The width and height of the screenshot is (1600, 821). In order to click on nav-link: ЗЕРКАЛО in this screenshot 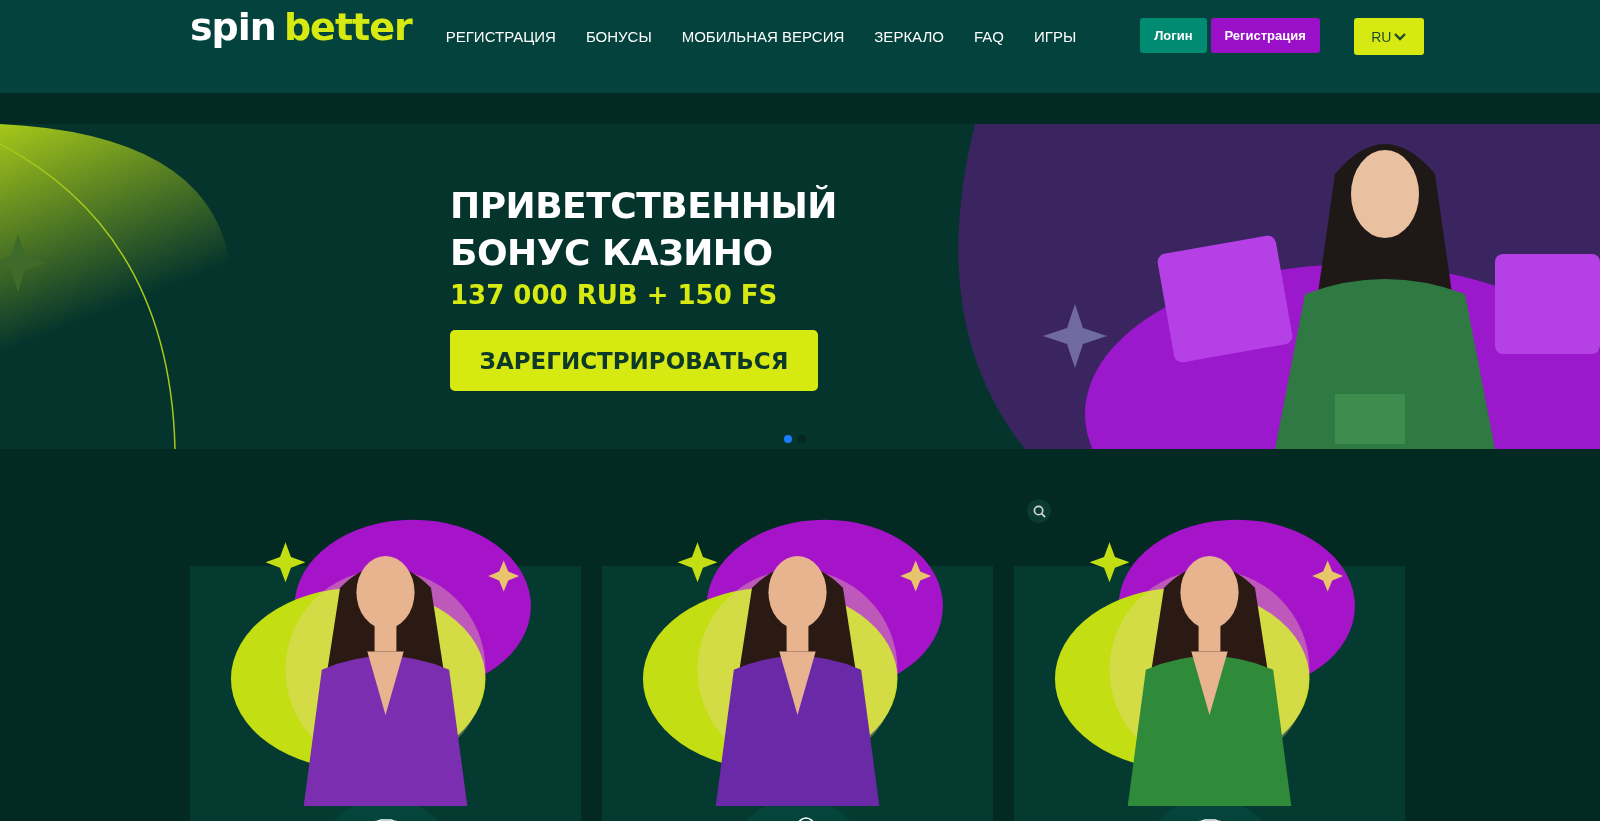, I will do `click(909, 36)`.